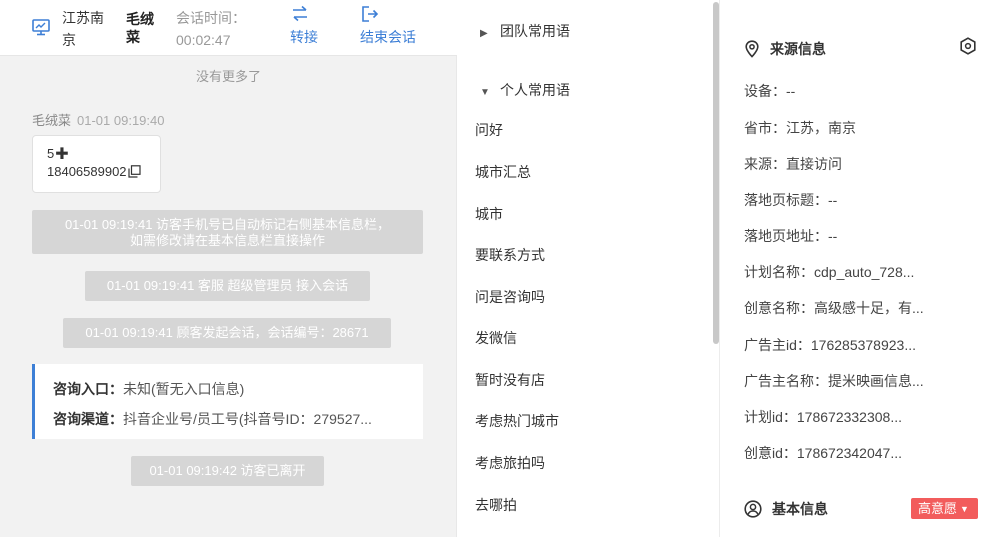 This screenshot has width=996, height=537. Describe the element at coordinates (227, 224) in the screenshot. I see `system-message-line: 01-01 09:19:41 访客手机号已自动标记右侧基本信息栏，` at that location.